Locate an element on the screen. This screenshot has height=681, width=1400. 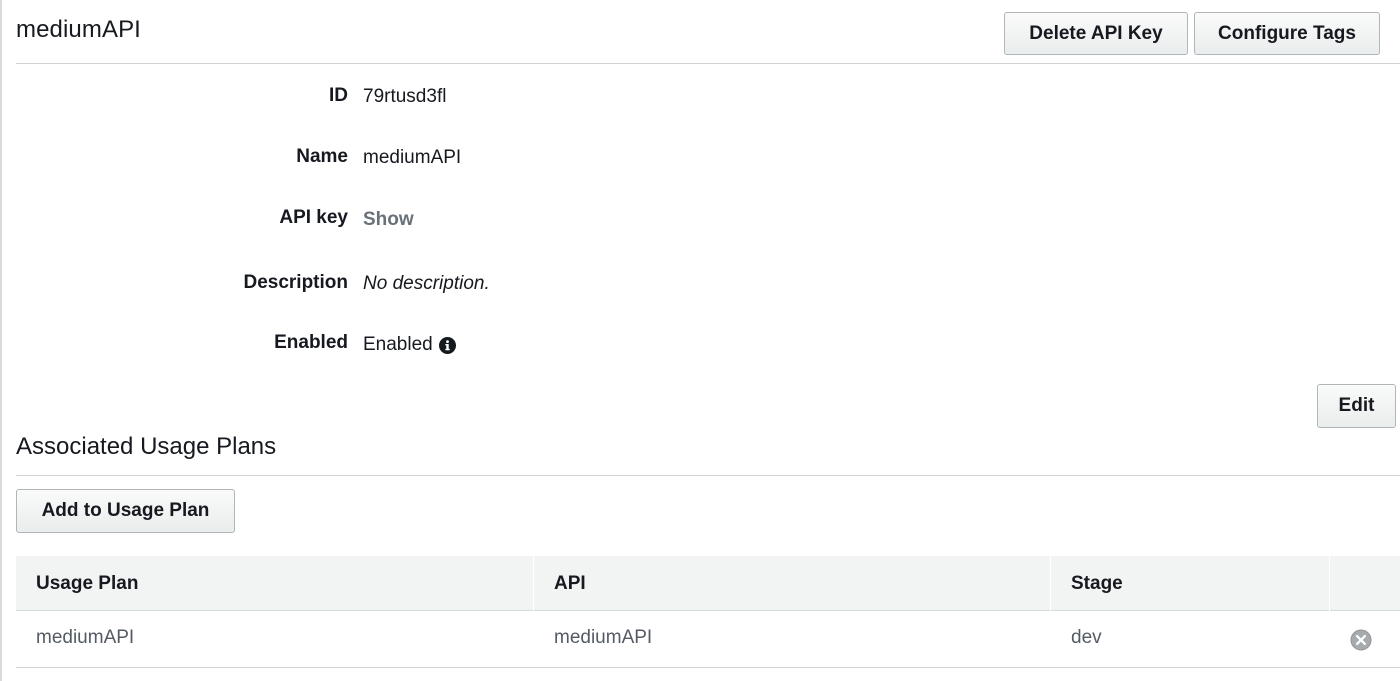
api-key-value: Show is located at coordinates (388, 220).